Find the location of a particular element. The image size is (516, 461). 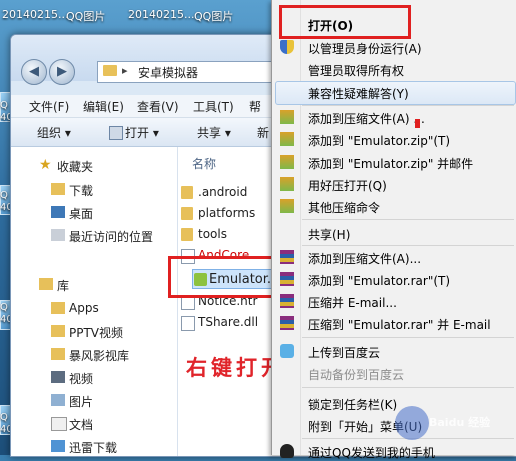

menu-item-run-as-admin: 以管理员身份运行(A) is located at coordinates (365, 48).